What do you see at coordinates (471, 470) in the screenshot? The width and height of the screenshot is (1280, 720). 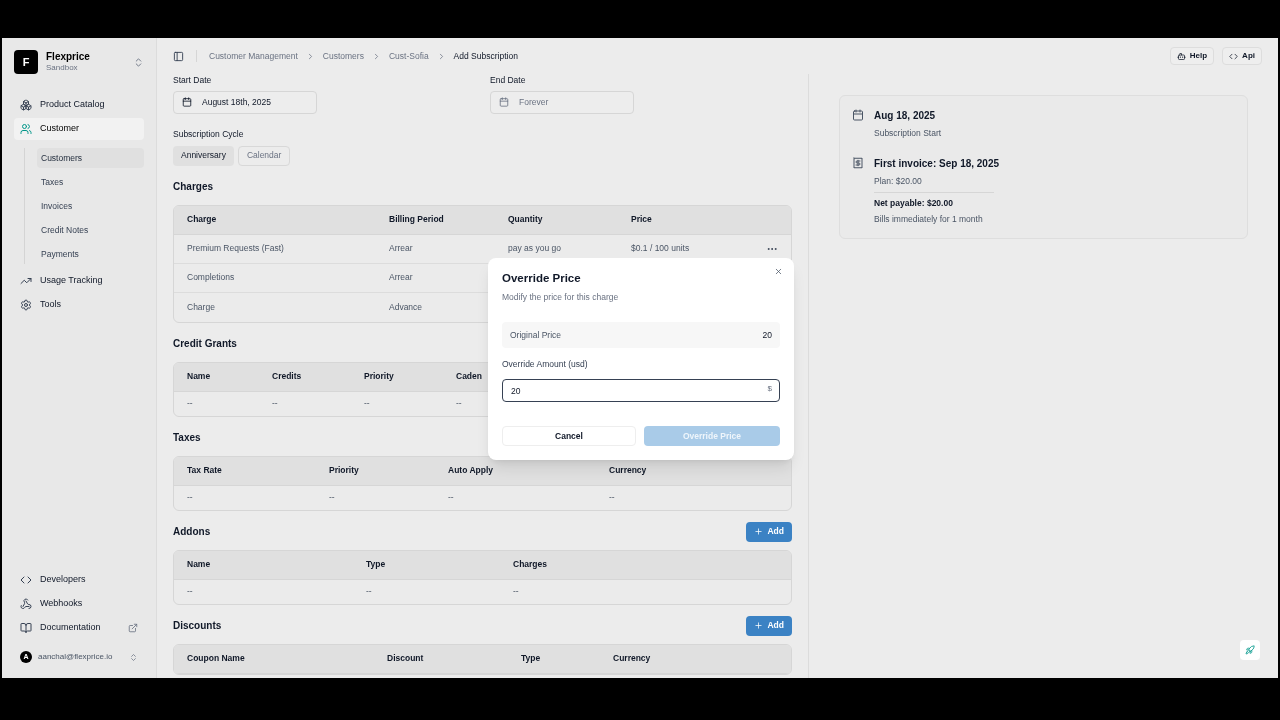 I see `column-header: Auto Apply` at bounding box center [471, 470].